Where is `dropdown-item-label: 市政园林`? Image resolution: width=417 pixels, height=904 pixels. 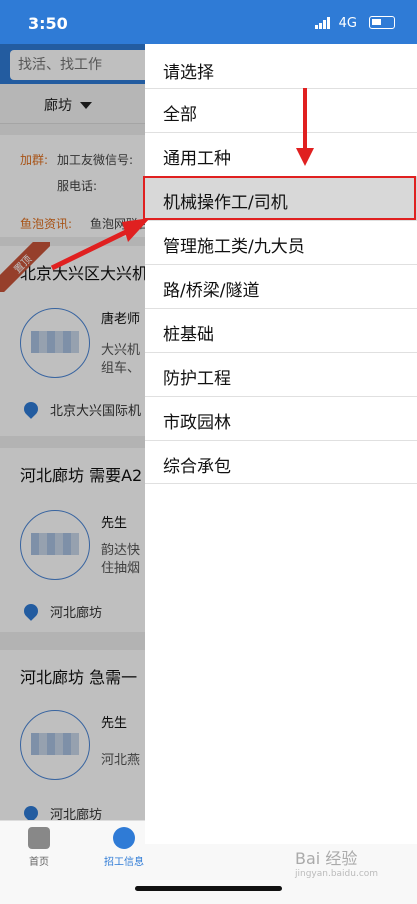 dropdown-item-label: 市政园林 is located at coordinates (197, 423).